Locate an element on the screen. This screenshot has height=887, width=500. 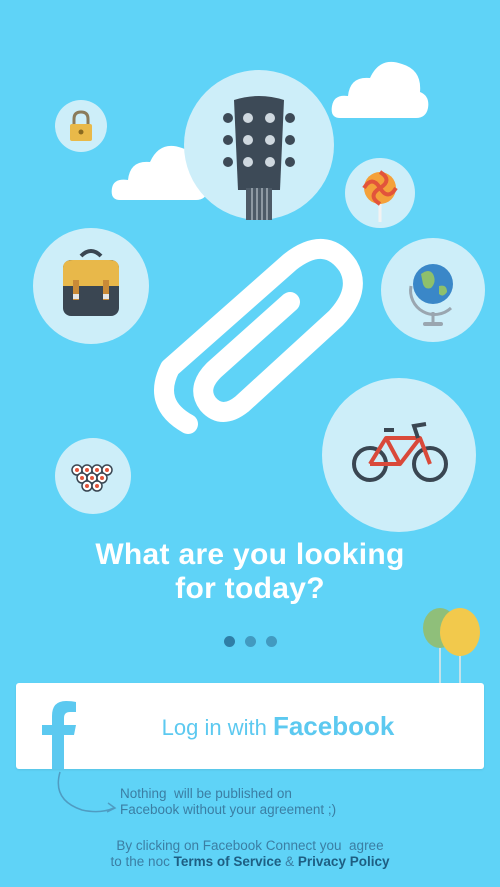
headline-line2: for today? is located at coordinates (250, 588).